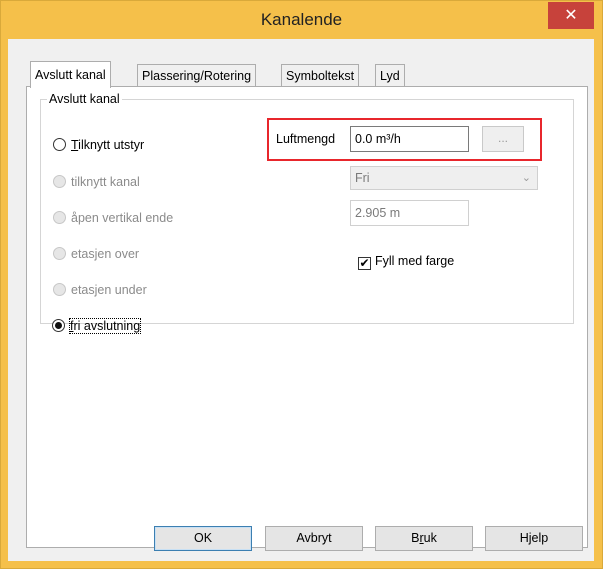 Image resolution: width=603 pixels, height=569 pixels. Describe the element at coordinates (105, 326) in the screenshot. I see `radio-label: fri avslutning` at that location.